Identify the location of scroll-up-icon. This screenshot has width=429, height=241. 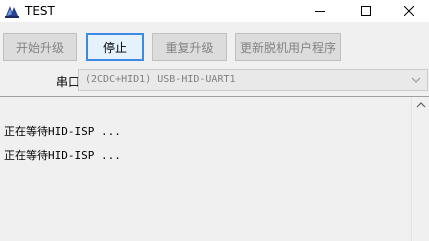
(421, 105).